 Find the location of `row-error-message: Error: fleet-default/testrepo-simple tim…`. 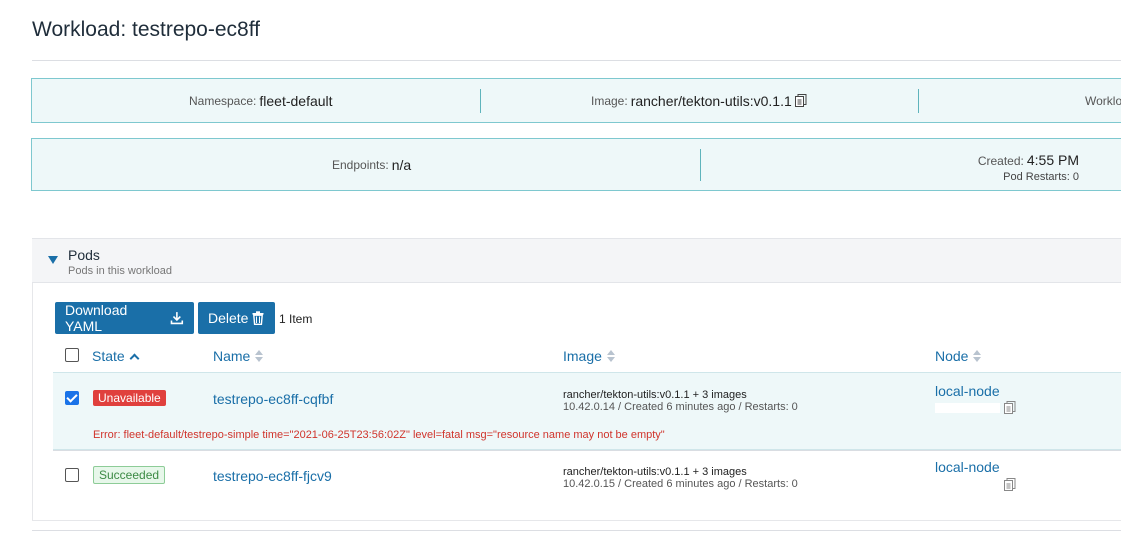

row-error-message: Error: fleet-default/testrepo-simple tim… is located at coordinates (379, 435).